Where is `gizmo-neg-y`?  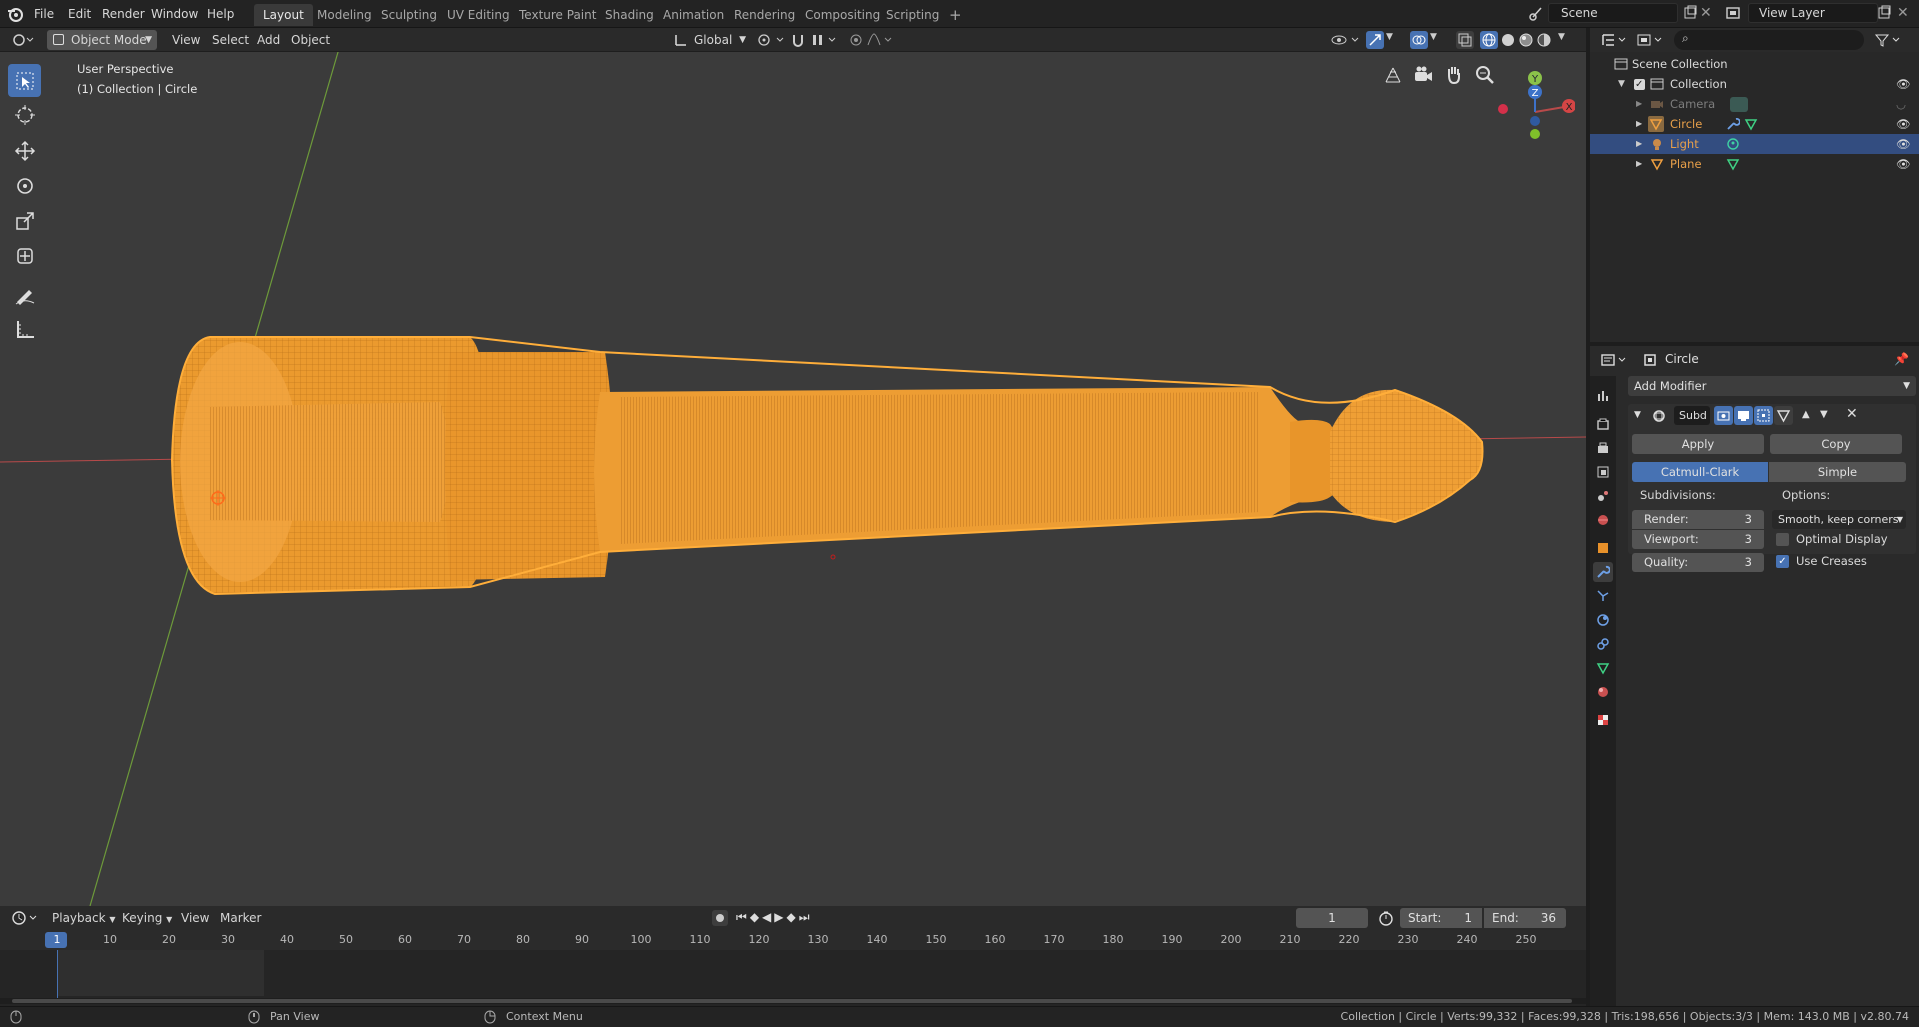
gizmo-neg-y is located at coordinates (1535, 134).